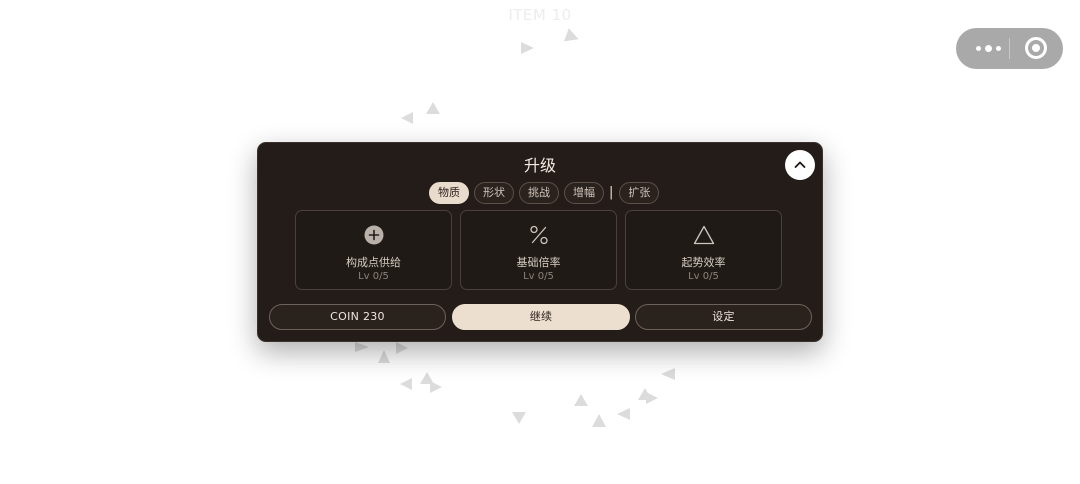  What do you see at coordinates (539, 165) in the screenshot?
I see `panel-title: 升级` at bounding box center [539, 165].